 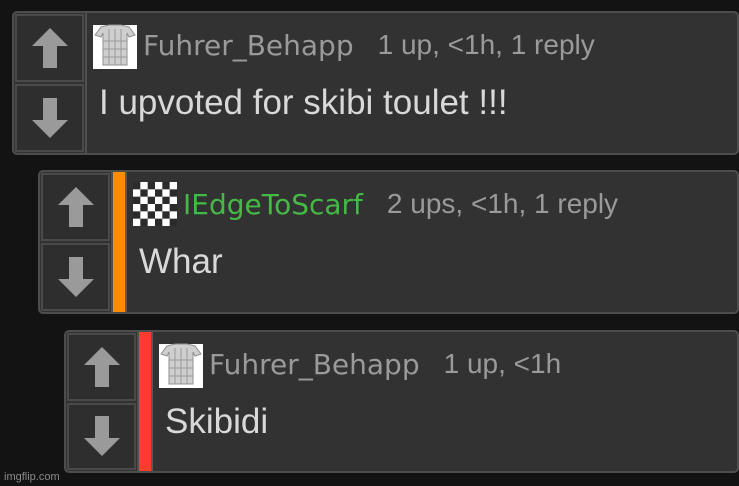 I want to click on comment-header: Fuhrer_Behapp 1 up, <1h, 1 reply, so click(x=415, y=45).